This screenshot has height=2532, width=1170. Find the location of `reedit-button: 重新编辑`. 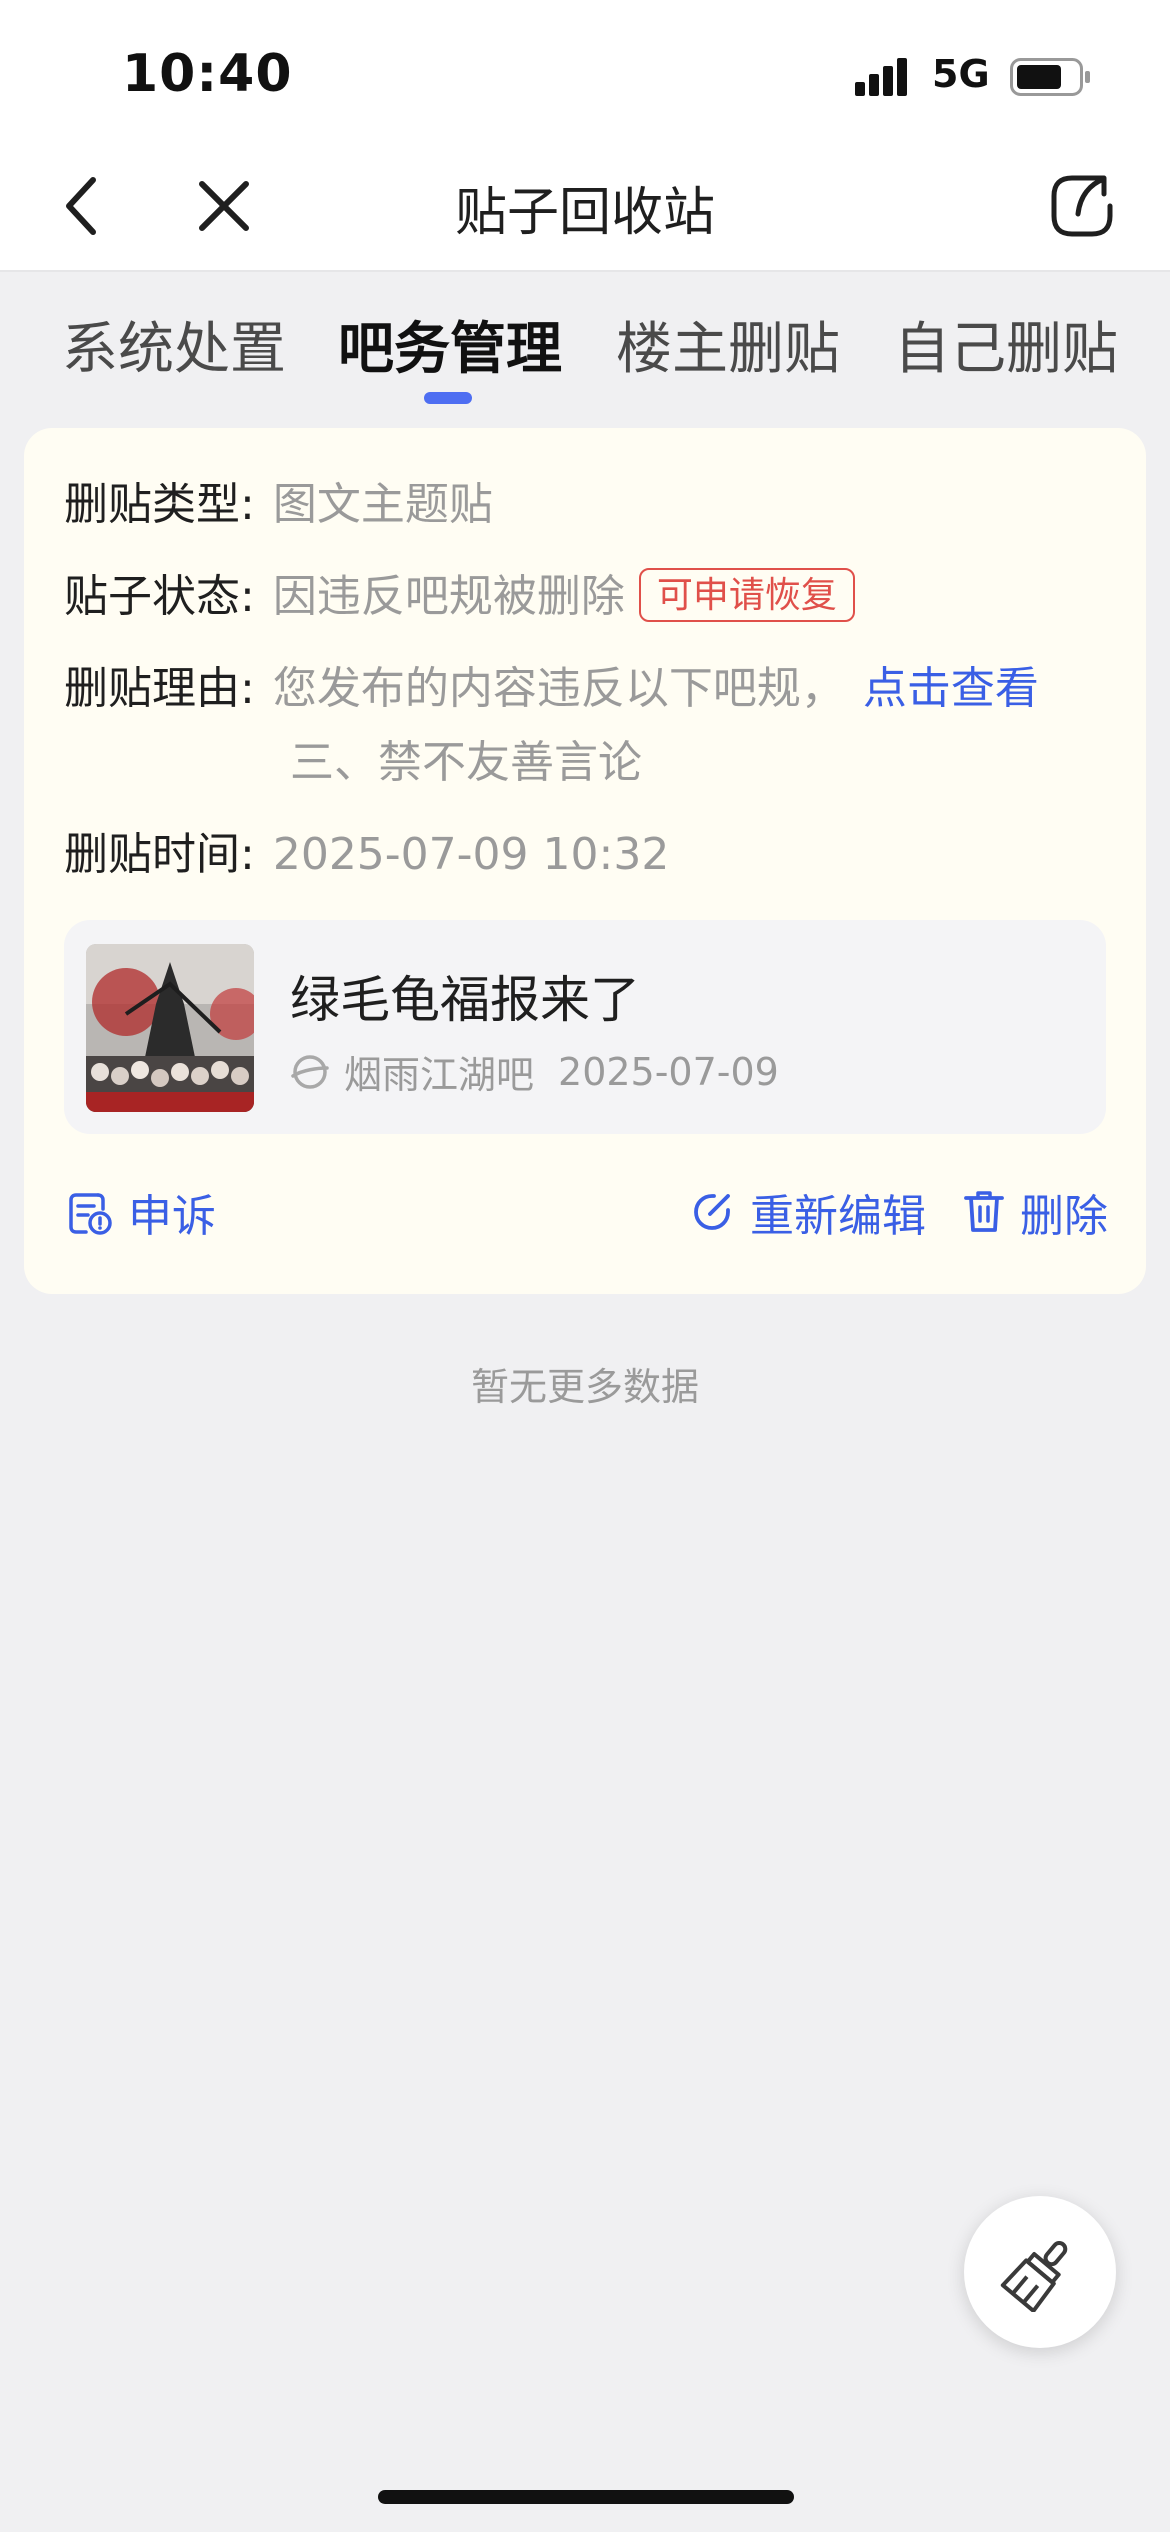

reedit-button: 重新编辑 is located at coordinates (807, 1212).